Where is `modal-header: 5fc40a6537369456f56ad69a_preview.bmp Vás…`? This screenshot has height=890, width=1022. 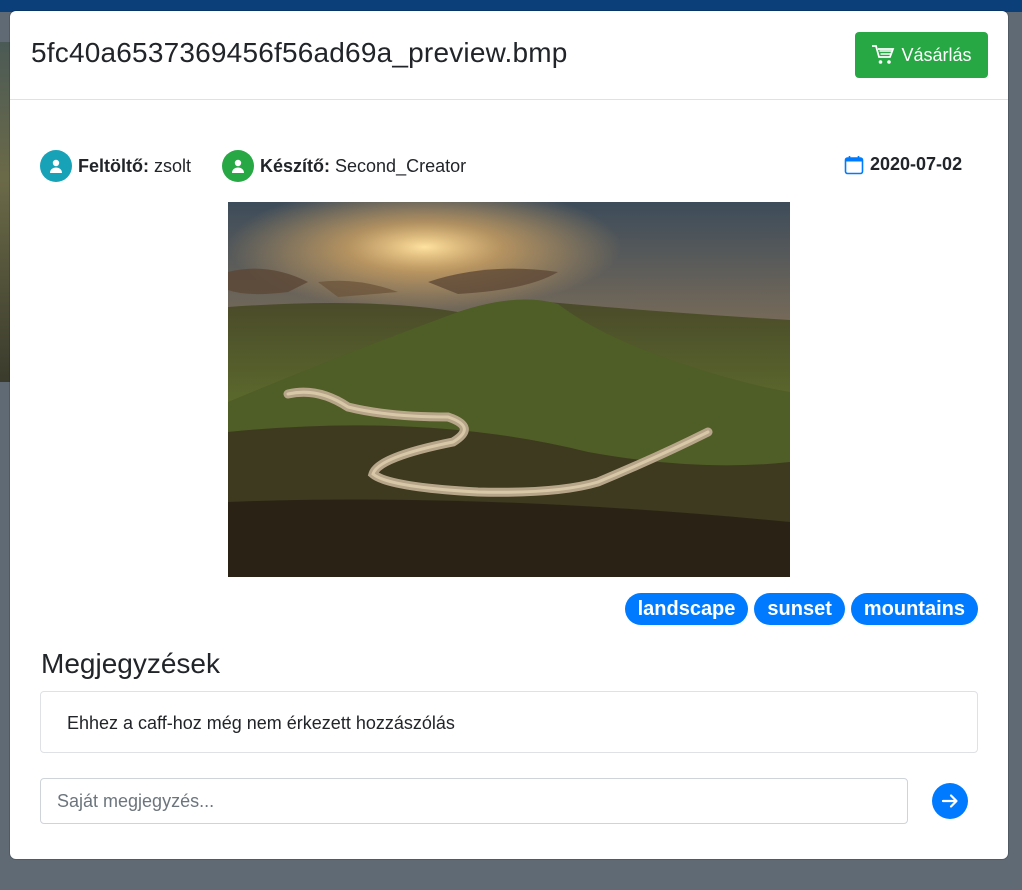
modal-header: 5fc40a6537369456f56ad69a_preview.bmp Vás… is located at coordinates (509, 55).